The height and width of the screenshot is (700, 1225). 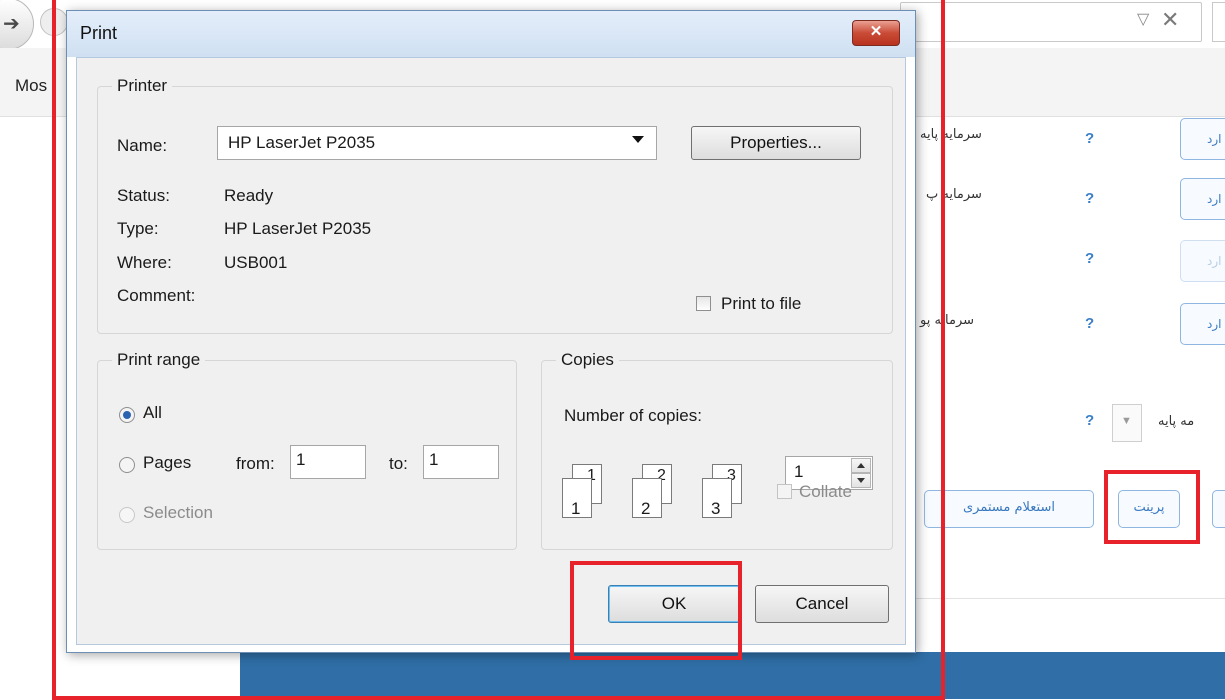 I want to click on select-dropdown: ▼, so click(x=1127, y=423).